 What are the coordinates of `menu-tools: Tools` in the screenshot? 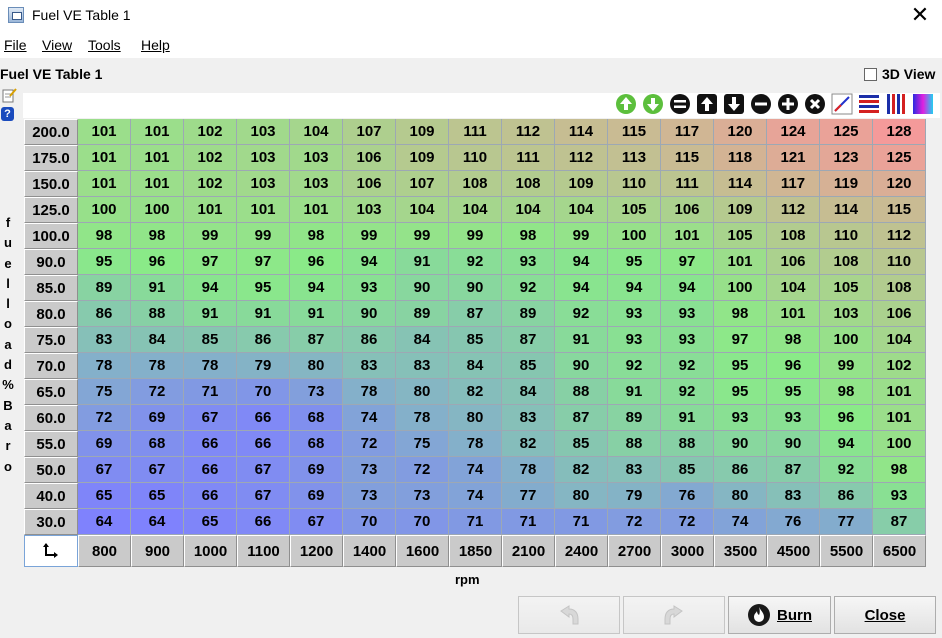 It's located at (104, 45).